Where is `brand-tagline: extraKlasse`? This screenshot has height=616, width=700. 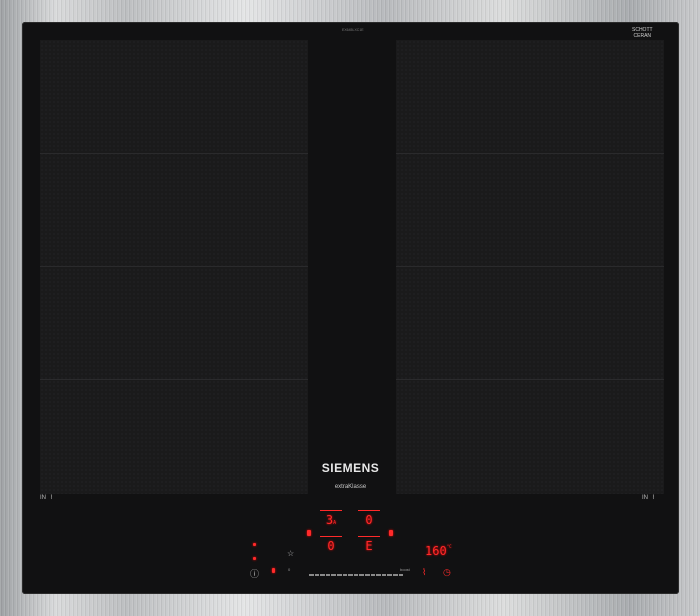
brand-tagline: extraKlasse is located at coordinates (350, 487).